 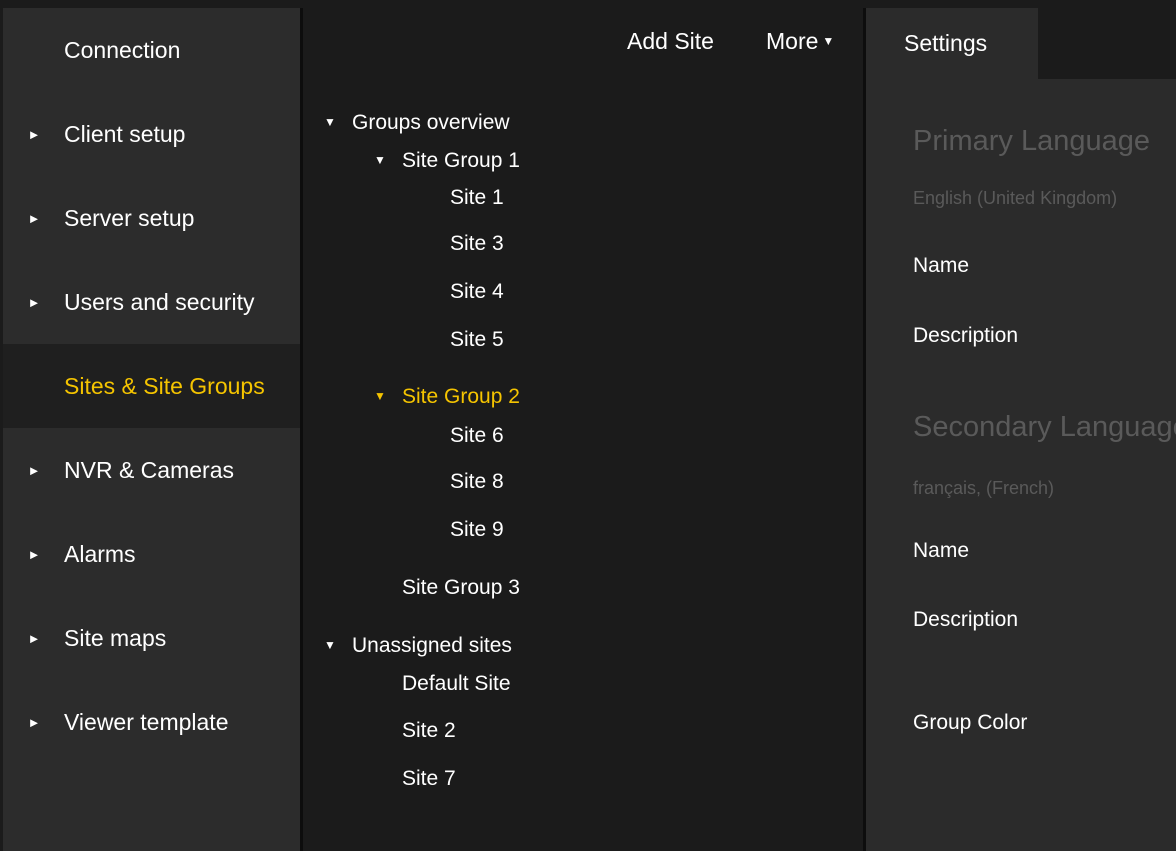 I want to click on tree-node-site-group-2: ▼ Site Group 2, so click(x=447, y=397).